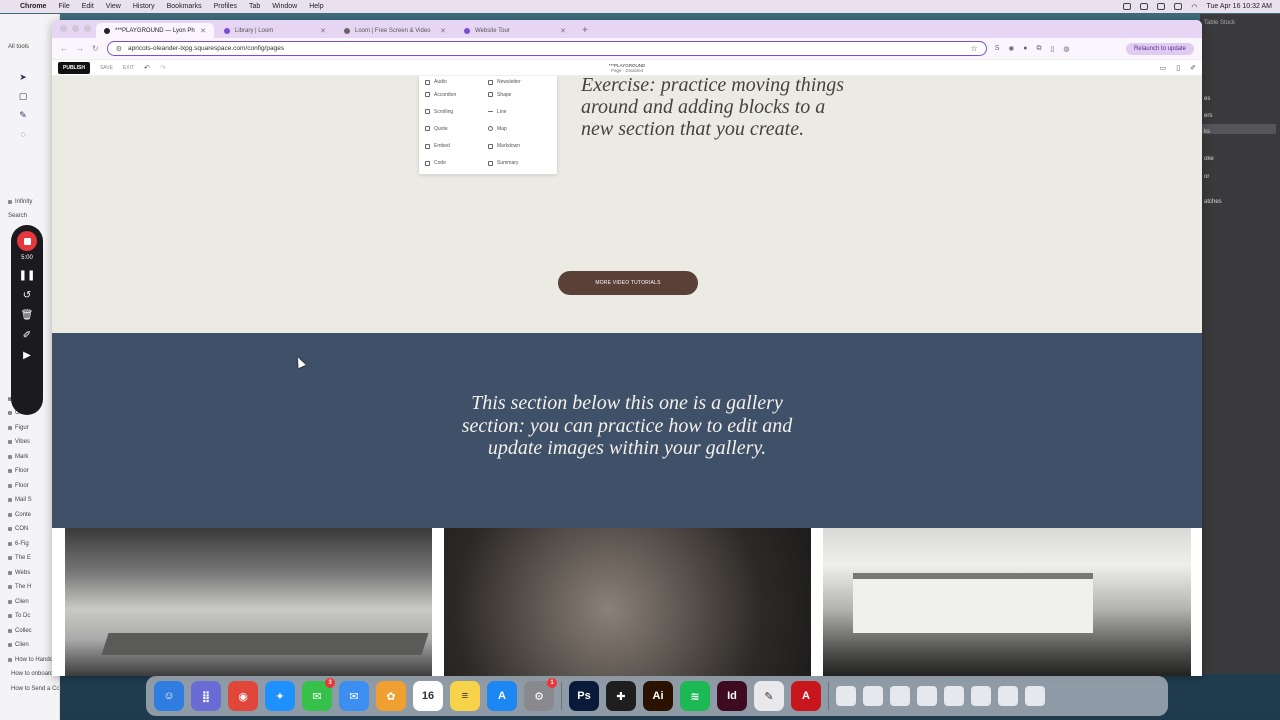 The image size is (1280, 720). What do you see at coordinates (155, 30) in the screenshot?
I see `tab-playground: ***PLAYGROUND — Lyon Ph ✕` at bounding box center [155, 30].